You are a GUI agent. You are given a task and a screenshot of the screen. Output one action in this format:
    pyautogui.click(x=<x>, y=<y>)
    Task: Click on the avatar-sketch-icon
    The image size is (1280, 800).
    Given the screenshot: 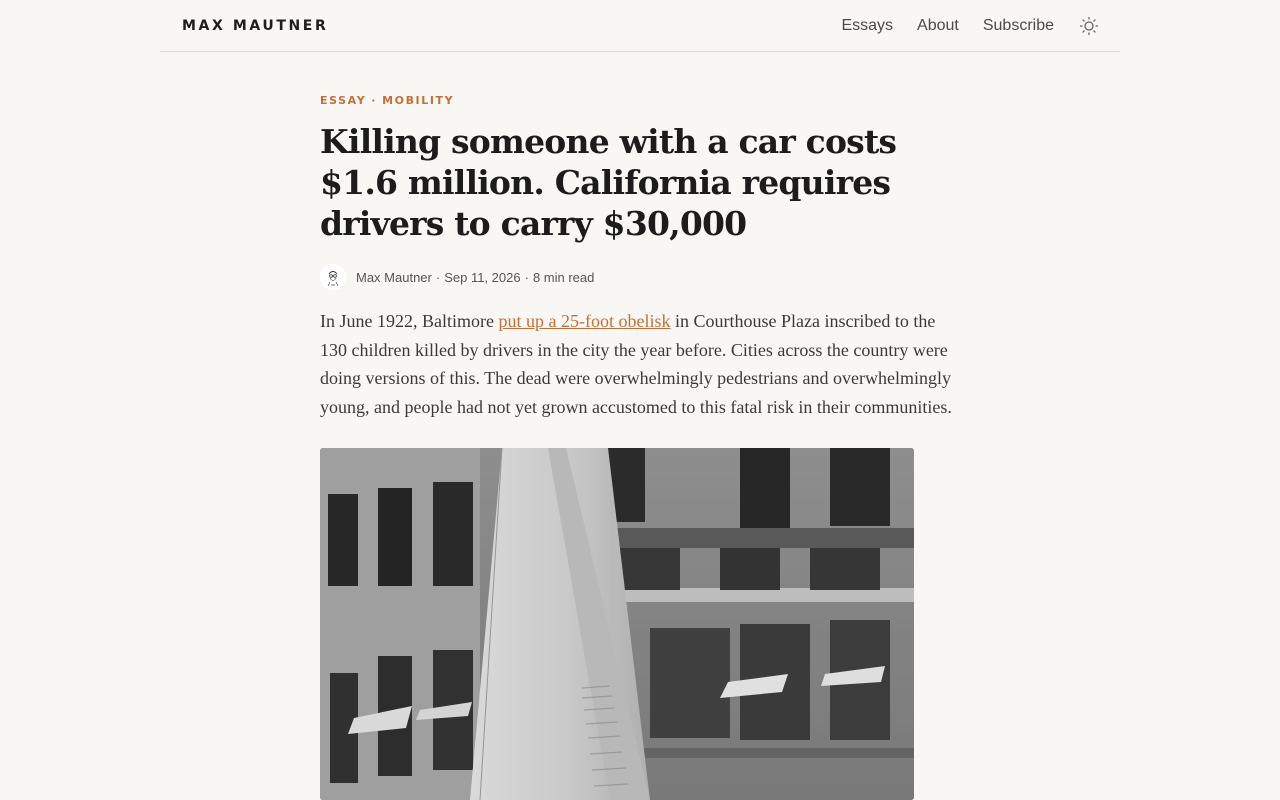 What is the action you would take?
    pyautogui.click(x=333, y=277)
    